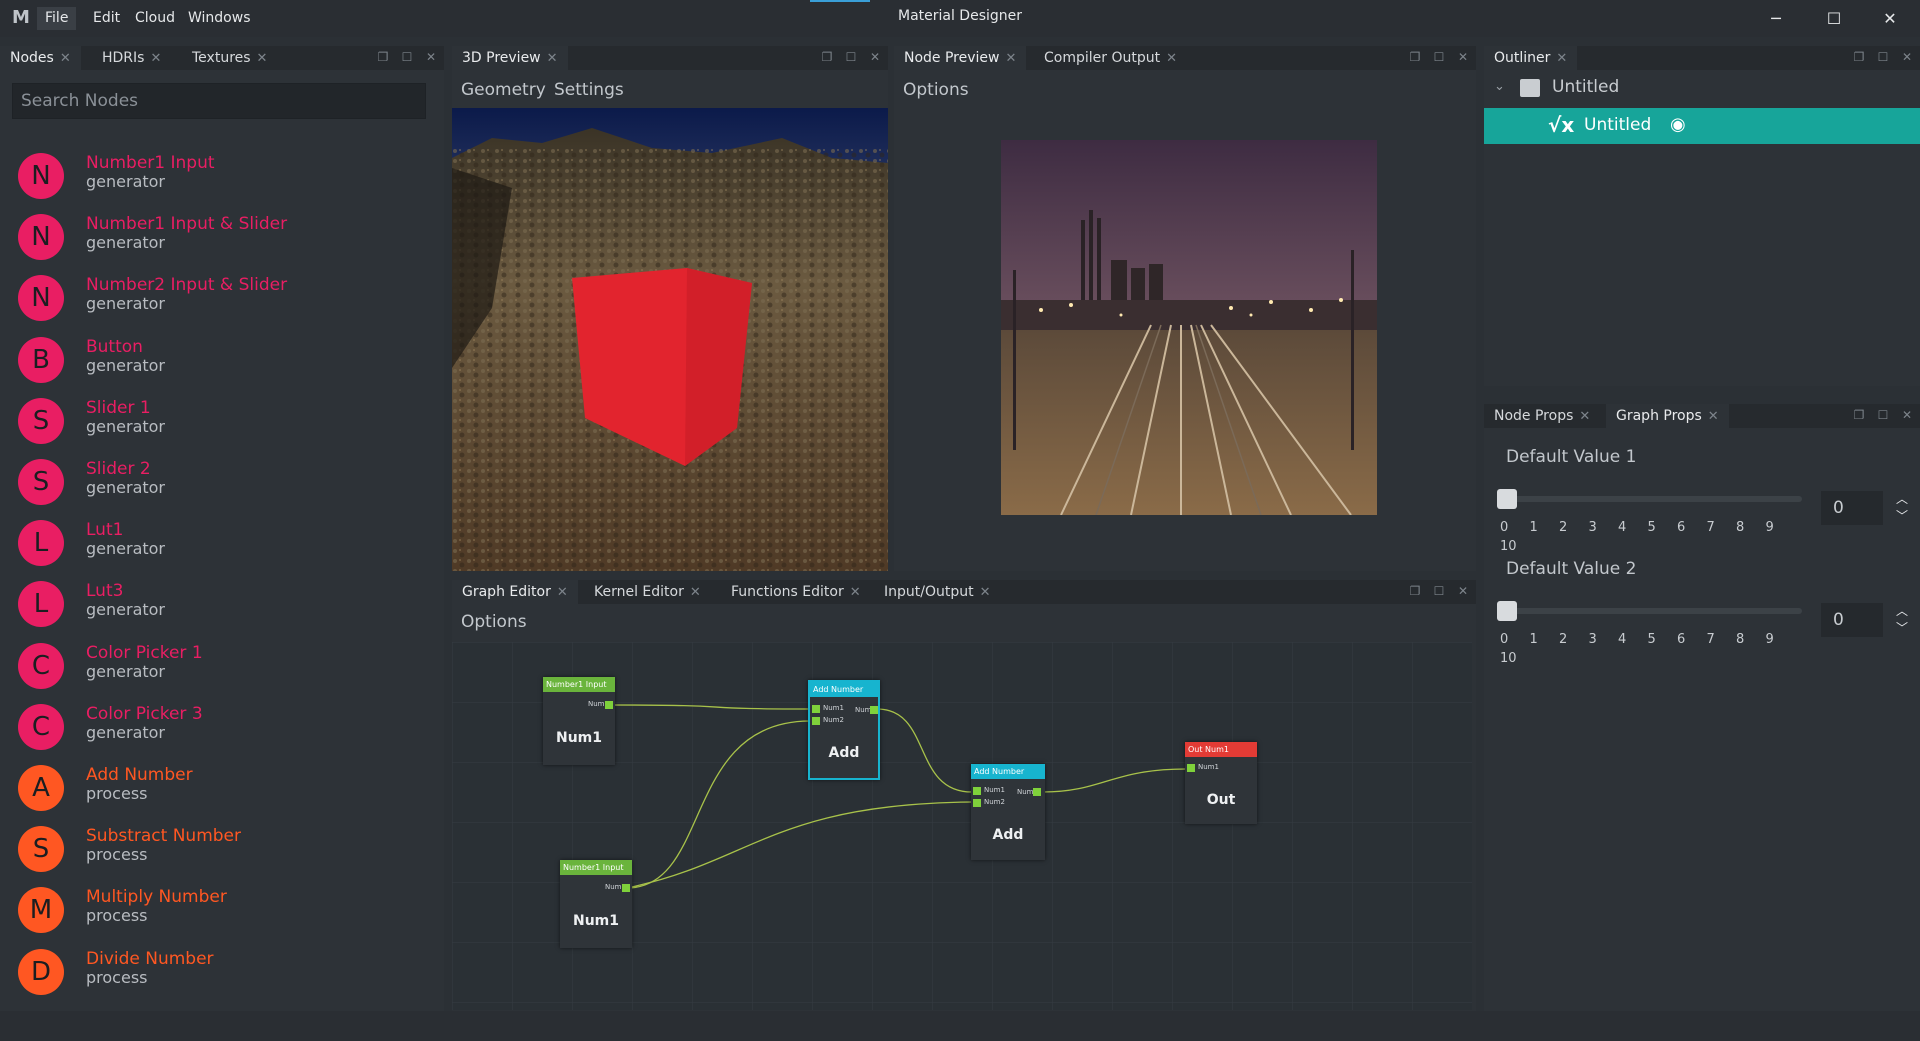 Image resolution: width=1920 pixels, height=1041 pixels. I want to click on node-list-item: N Number1 Input & Slider generator, so click(228, 239).